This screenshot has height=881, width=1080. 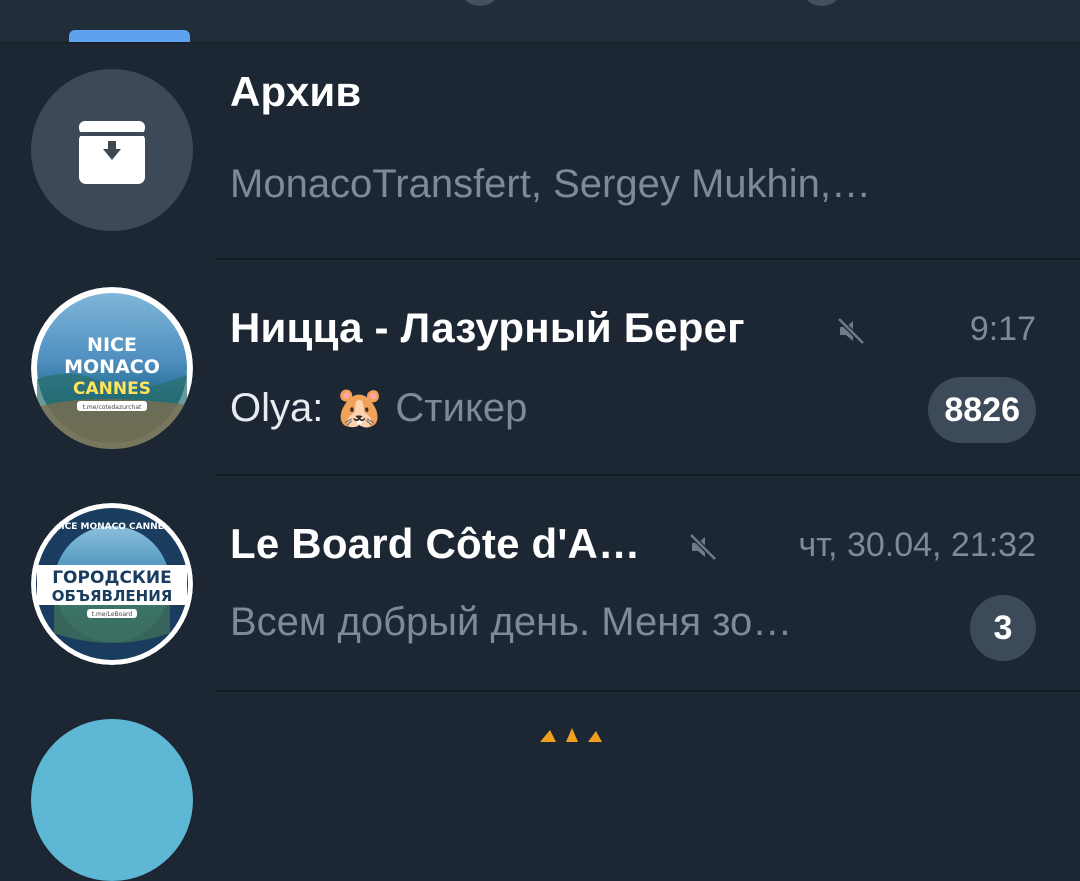 What do you see at coordinates (112, 596) in the screenshot?
I see `avatar-logo-text: ОБЪЯВЛЕНИЯ` at bounding box center [112, 596].